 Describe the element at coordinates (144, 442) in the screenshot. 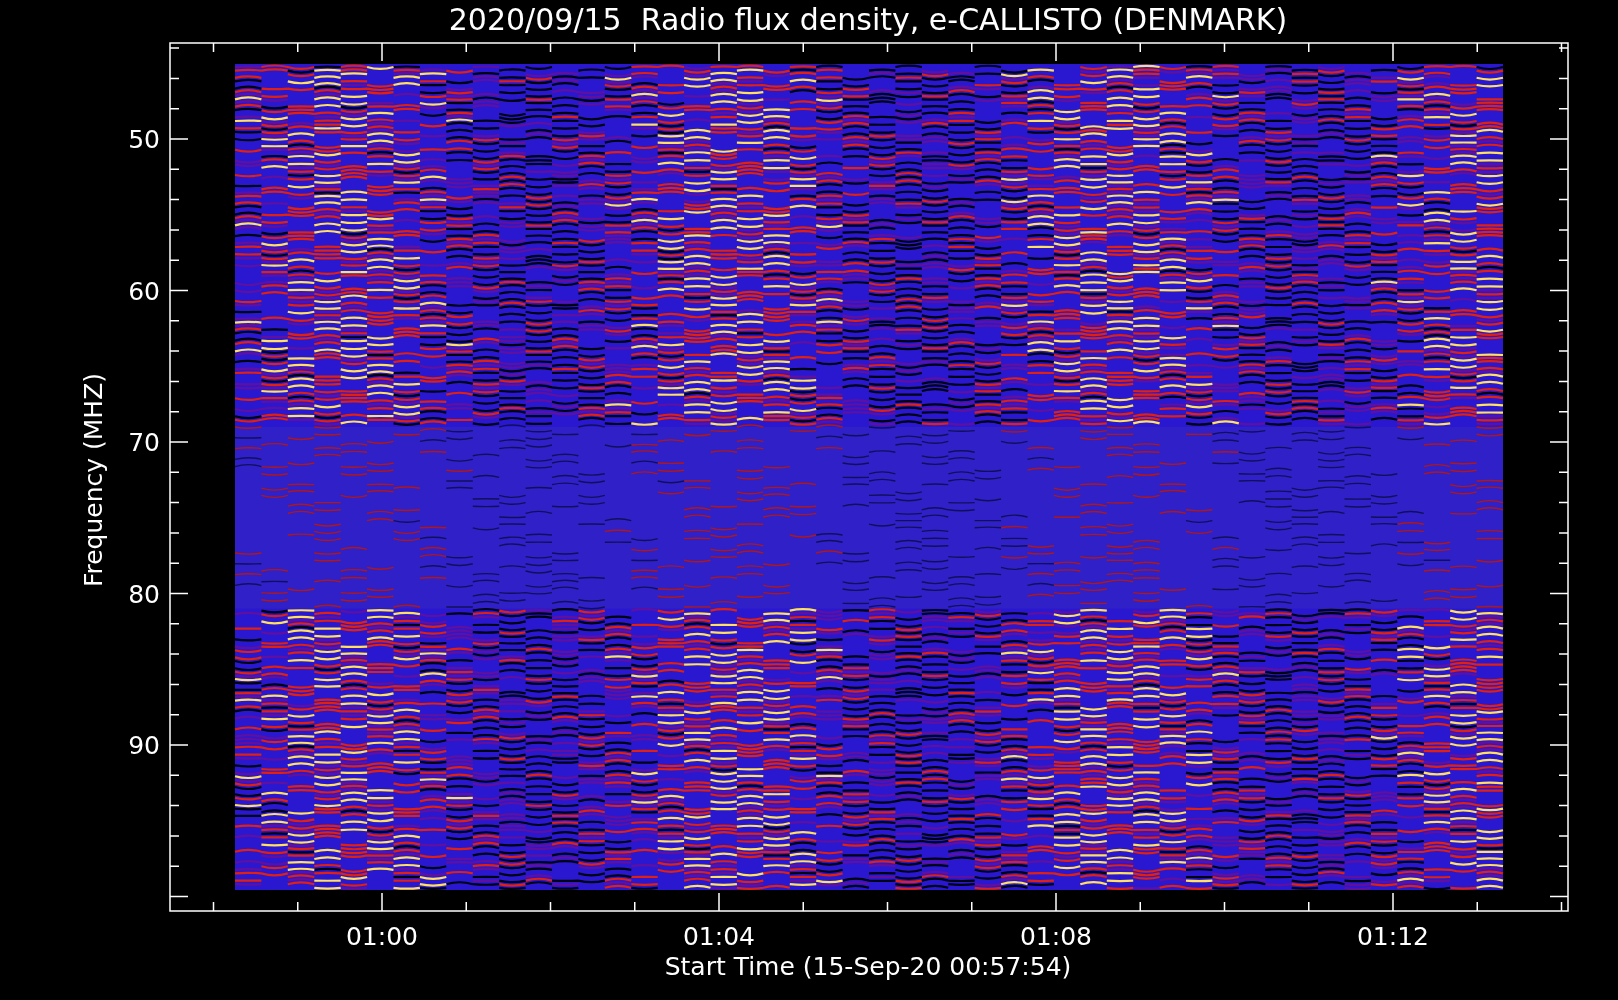

I see `y-tick-label: 70` at that location.